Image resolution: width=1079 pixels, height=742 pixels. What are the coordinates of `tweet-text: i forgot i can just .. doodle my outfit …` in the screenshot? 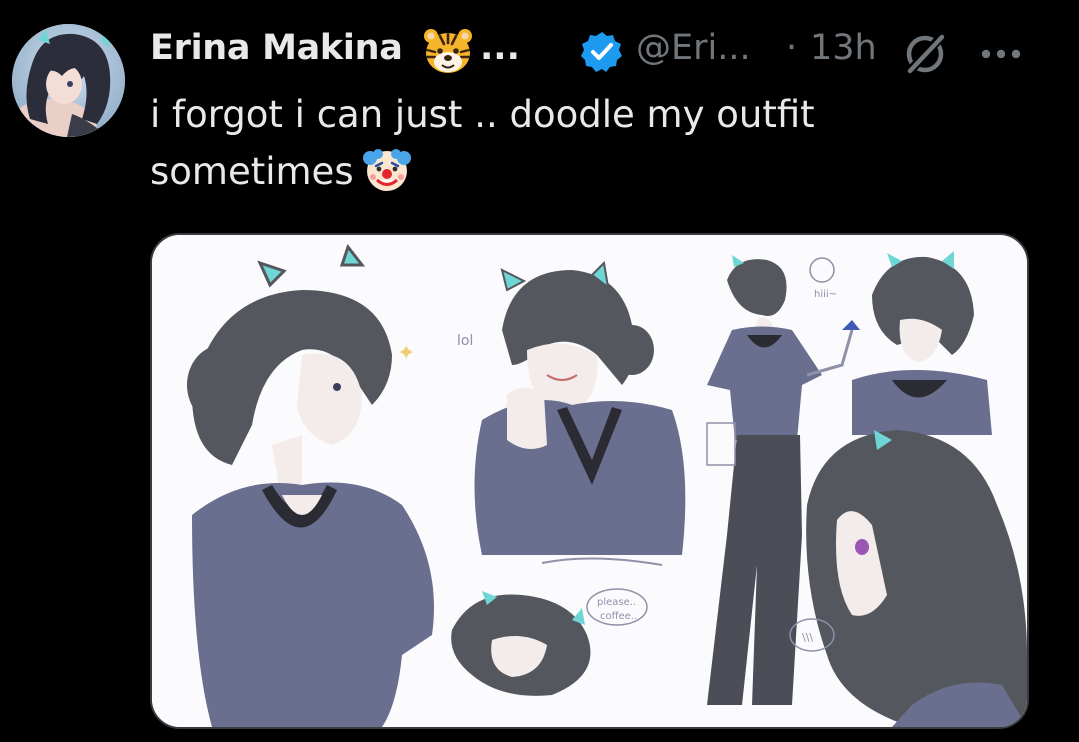 It's located at (590, 143).